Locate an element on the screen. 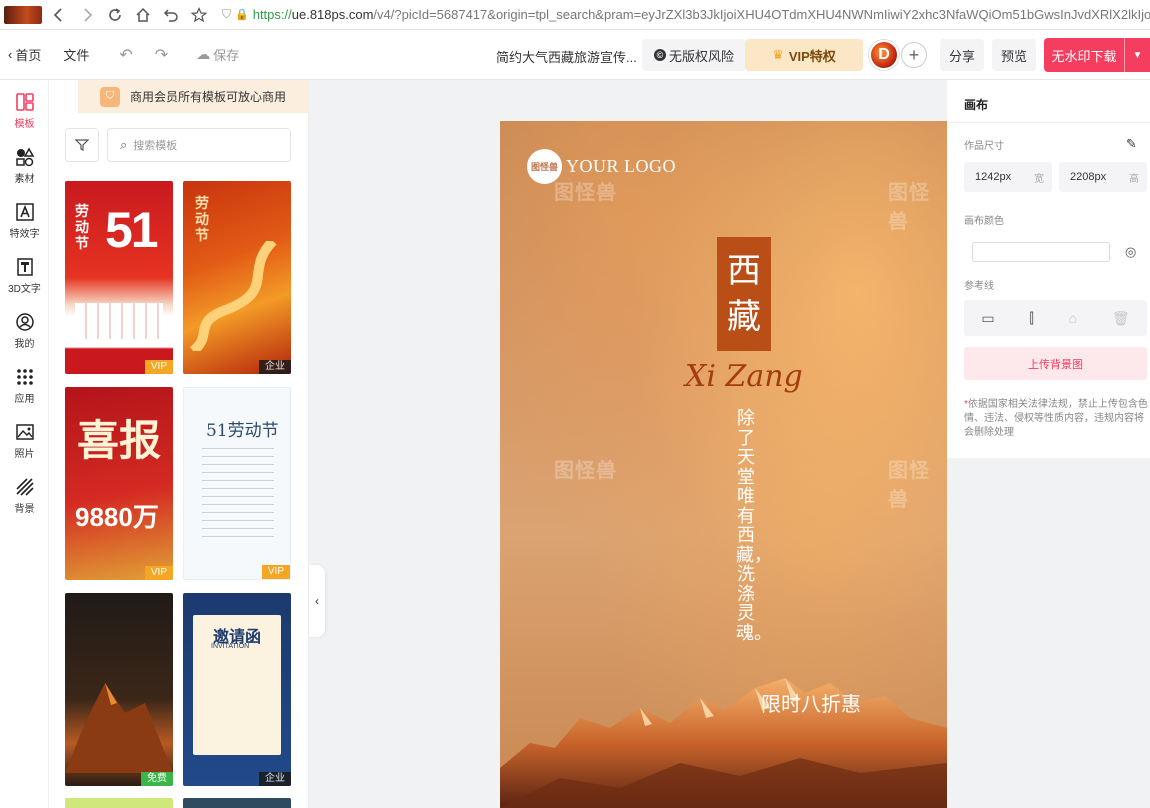  sidebar-item-apps: 应用 is located at coordinates (24, 386).